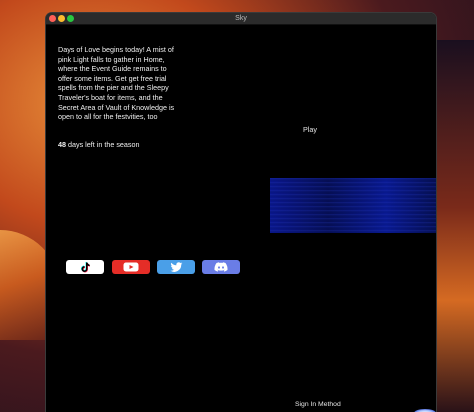 The image size is (474, 412). I want to click on discord-icon, so click(221, 267).